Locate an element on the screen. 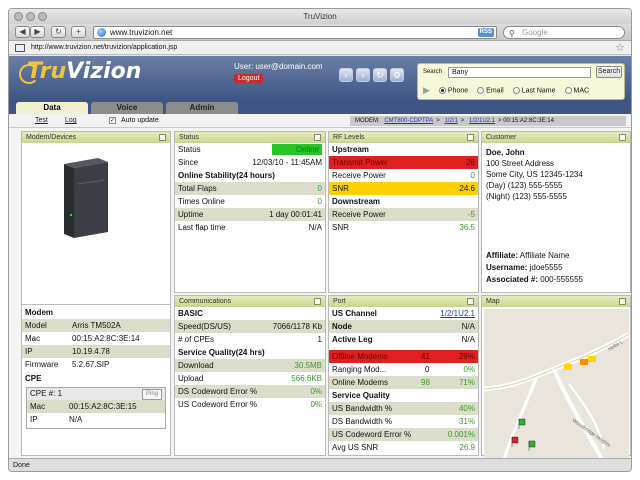 The image size is (640, 480). forward-button: ▶ is located at coordinates (37, 32).